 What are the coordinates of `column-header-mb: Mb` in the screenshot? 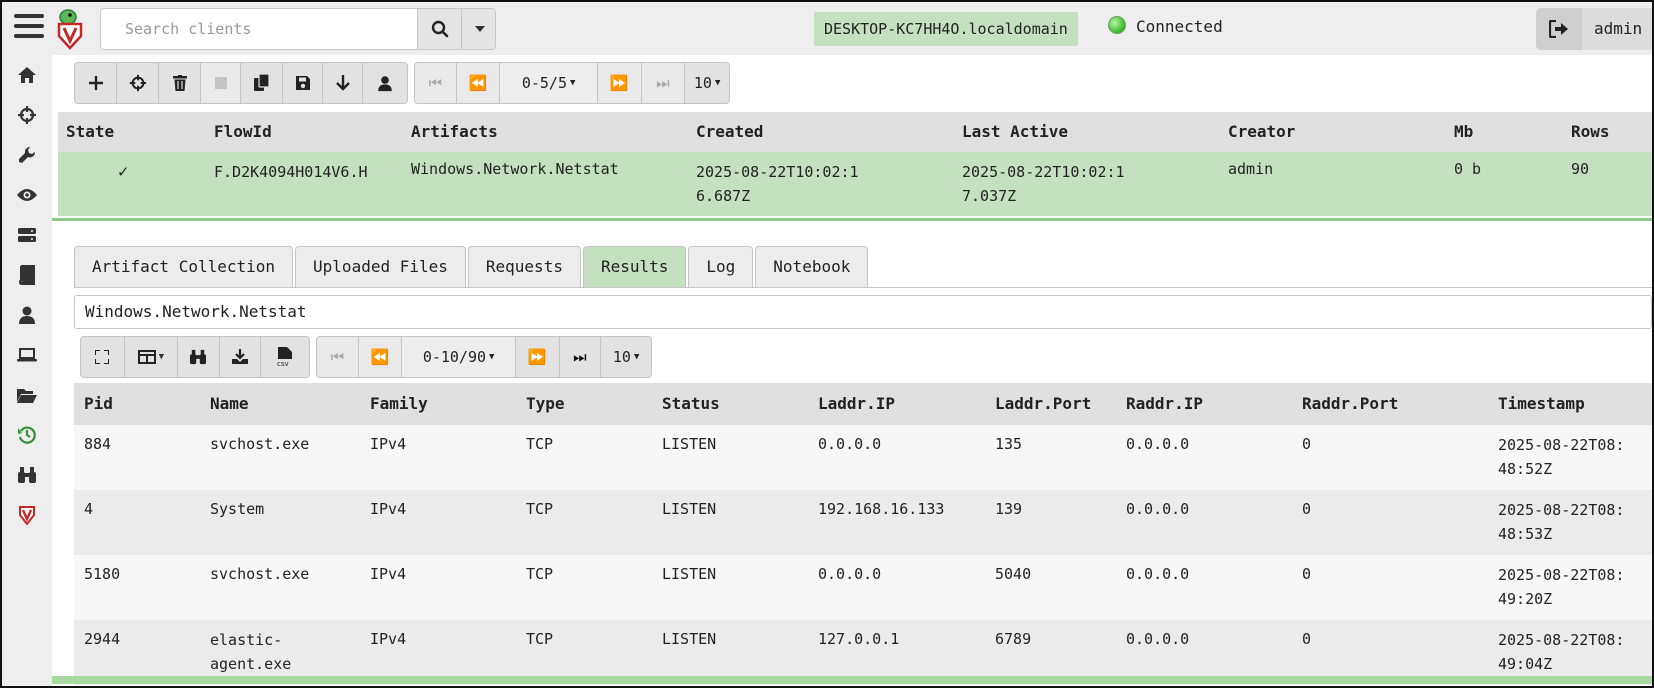 It's located at (1463, 131).